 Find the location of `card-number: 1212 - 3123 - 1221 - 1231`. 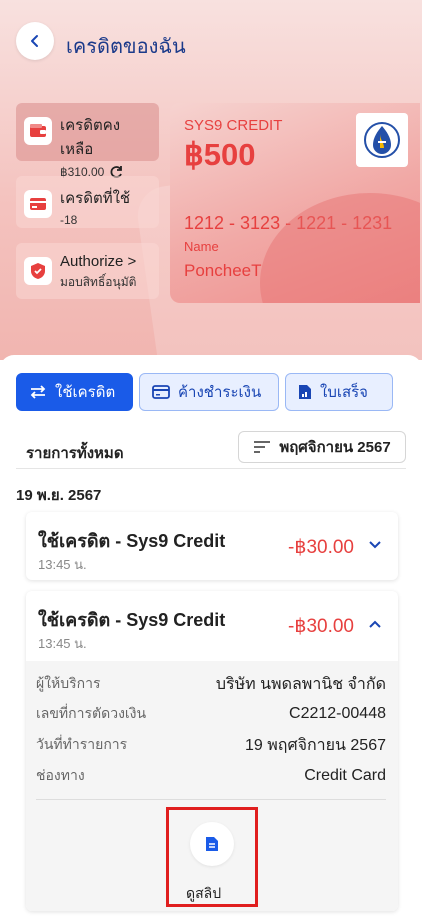

card-number: 1212 - 3123 - 1221 - 1231 is located at coordinates (288, 223).